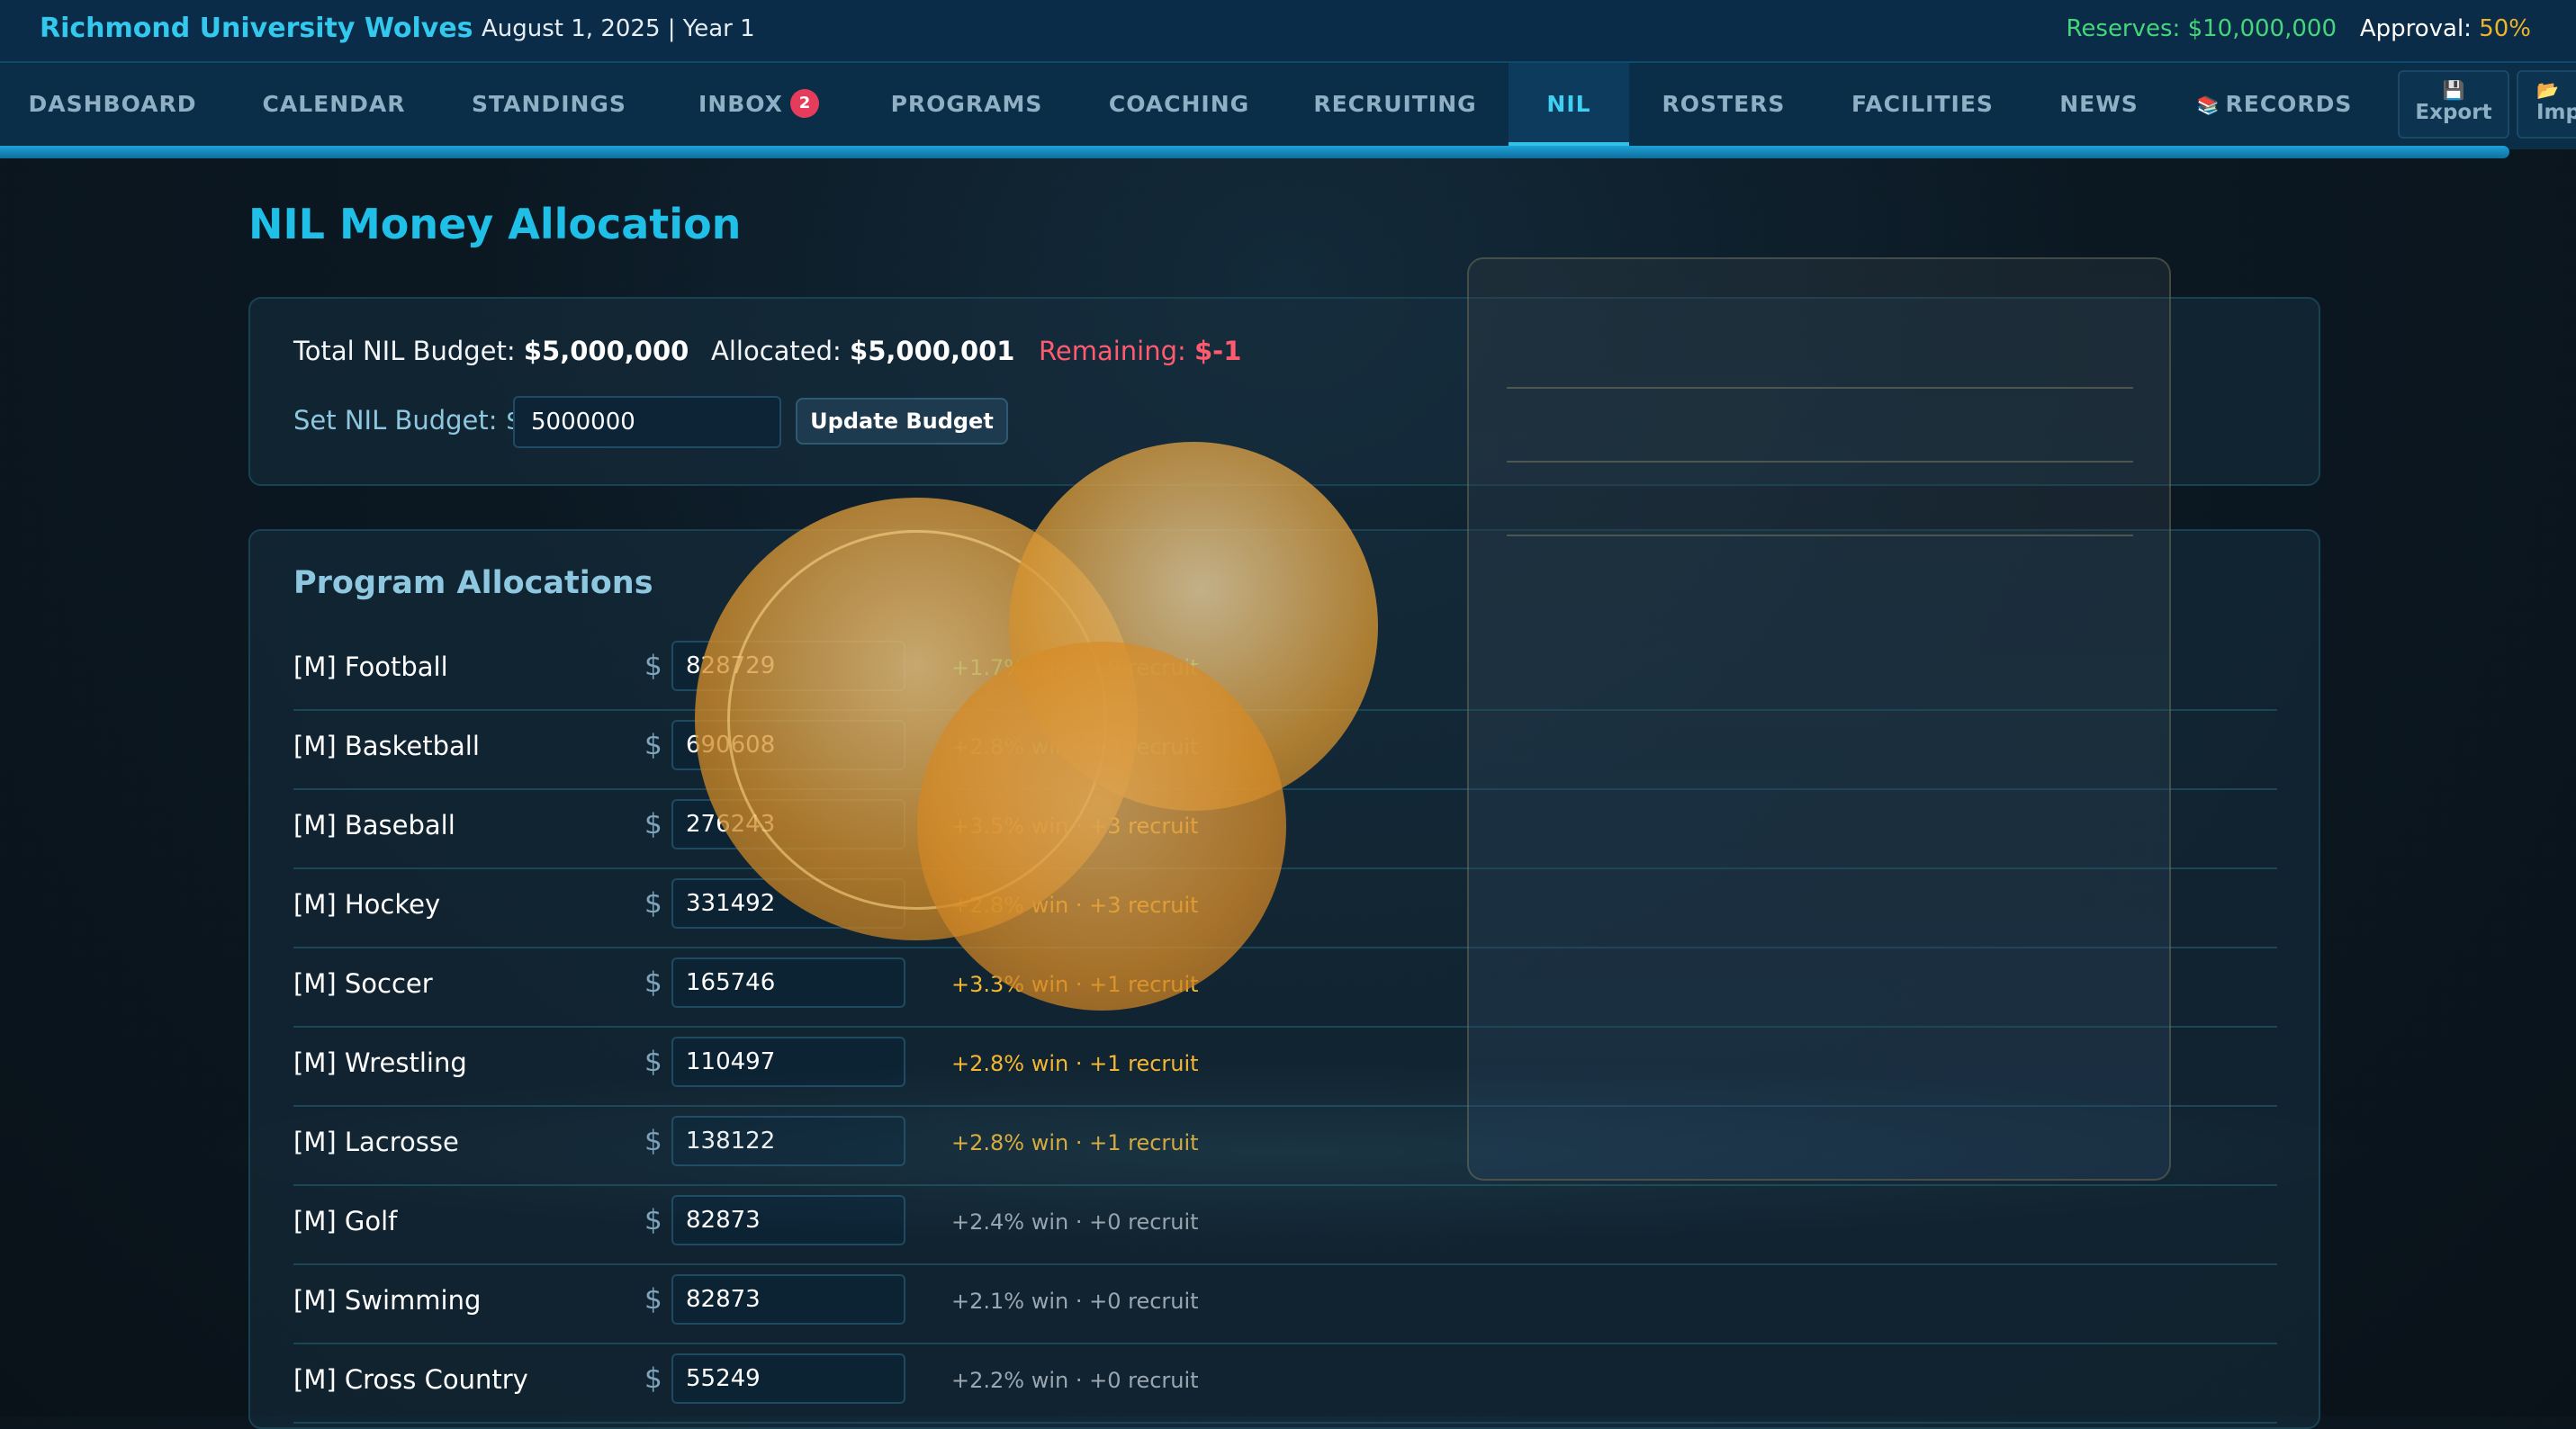 This screenshot has width=2576, height=1429. What do you see at coordinates (387, 1300) in the screenshot?
I see `sport-name: [M] Swimming` at bounding box center [387, 1300].